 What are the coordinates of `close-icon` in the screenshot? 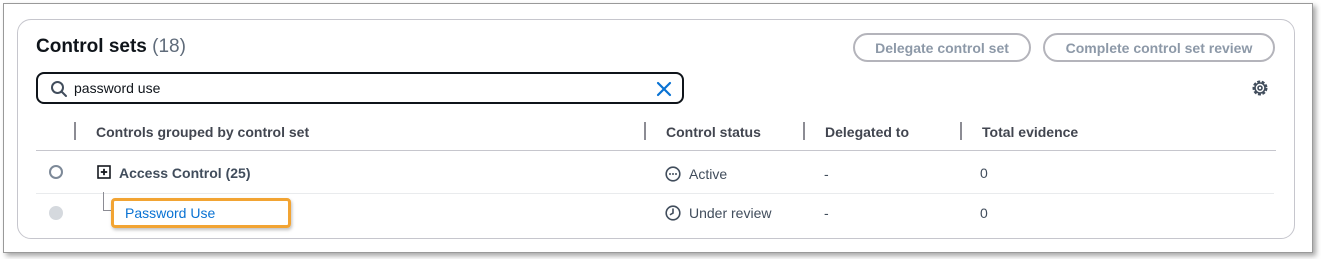 It's located at (664, 89).